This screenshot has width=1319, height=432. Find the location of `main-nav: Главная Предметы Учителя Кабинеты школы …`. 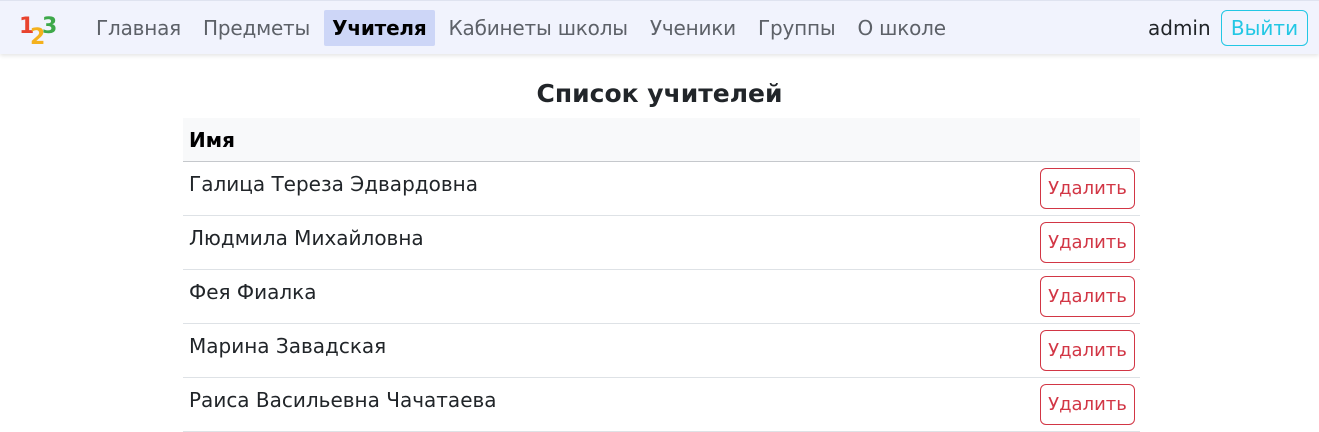

main-nav: Главная Предметы Учителя Кабинеты школы … is located at coordinates (524, 28).